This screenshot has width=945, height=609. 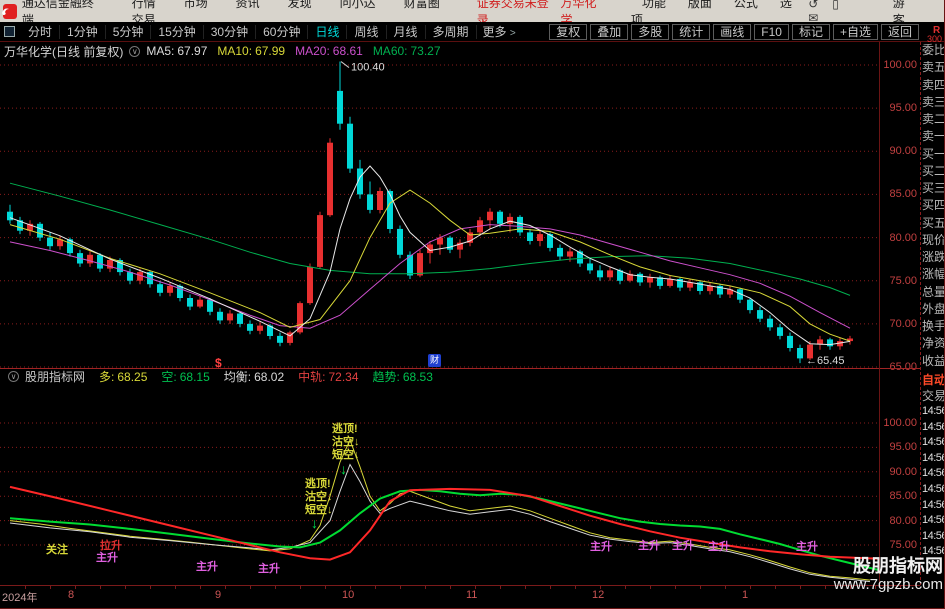 I want to click on axis-month-label: 8, so click(x=71, y=595).